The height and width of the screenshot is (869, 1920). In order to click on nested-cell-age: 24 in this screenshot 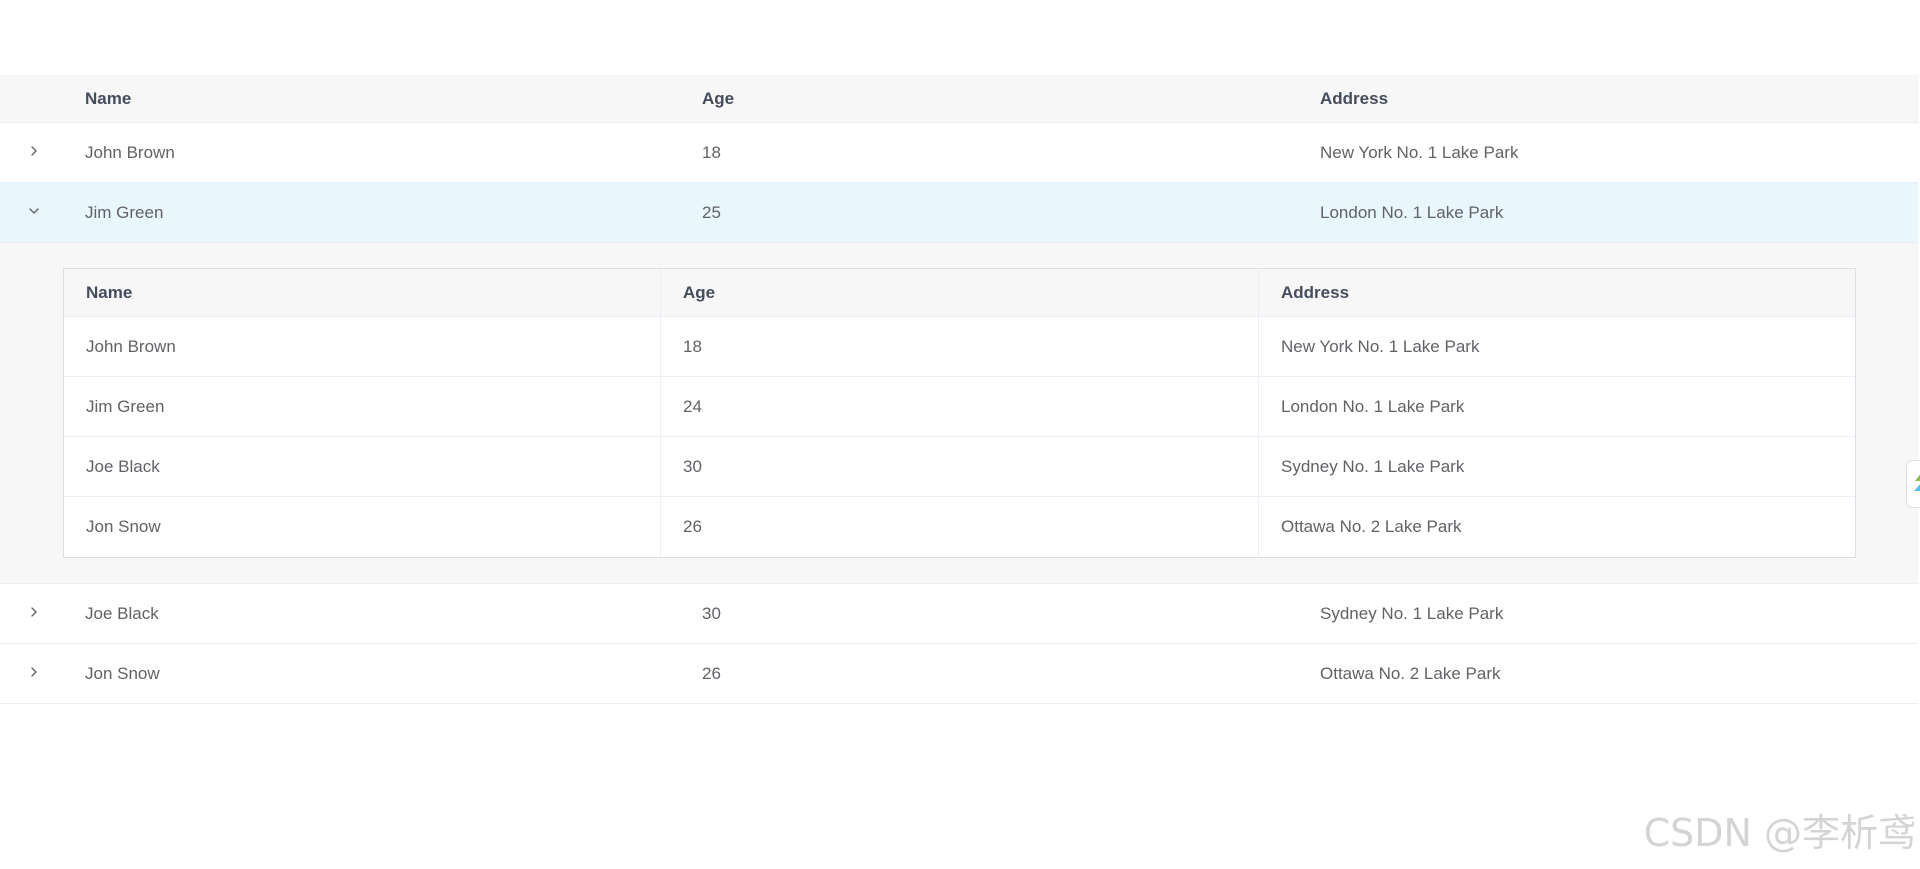, I will do `click(960, 406)`.